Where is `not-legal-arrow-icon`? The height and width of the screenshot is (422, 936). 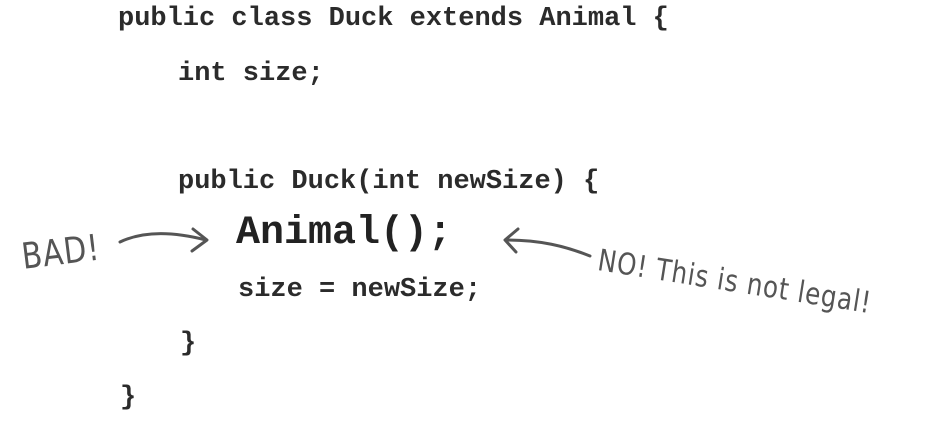
not-legal-arrow-icon is located at coordinates (548, 248).